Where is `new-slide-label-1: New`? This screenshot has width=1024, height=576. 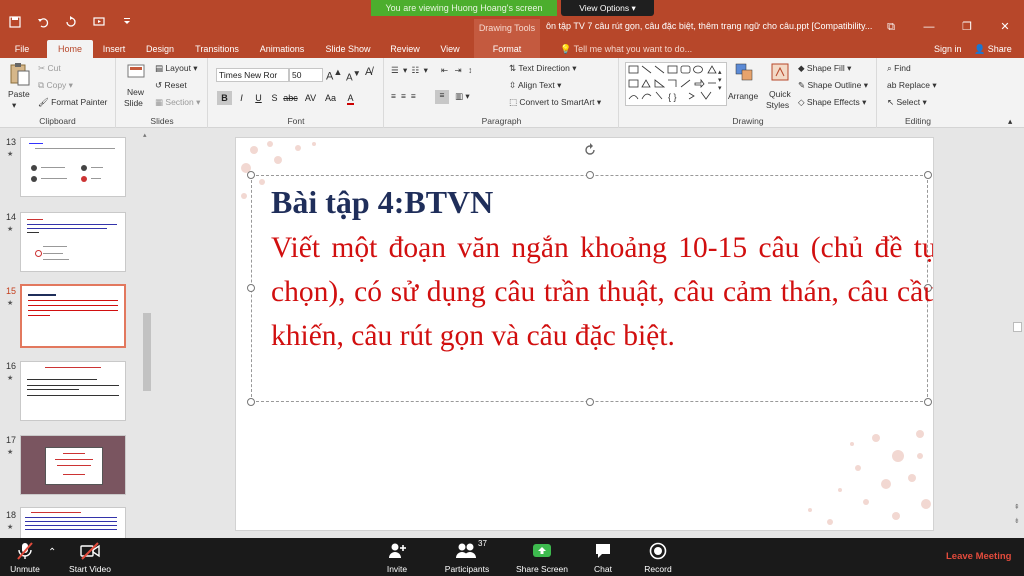 new-slide-label-1: New is located at coordinates (135, 92).